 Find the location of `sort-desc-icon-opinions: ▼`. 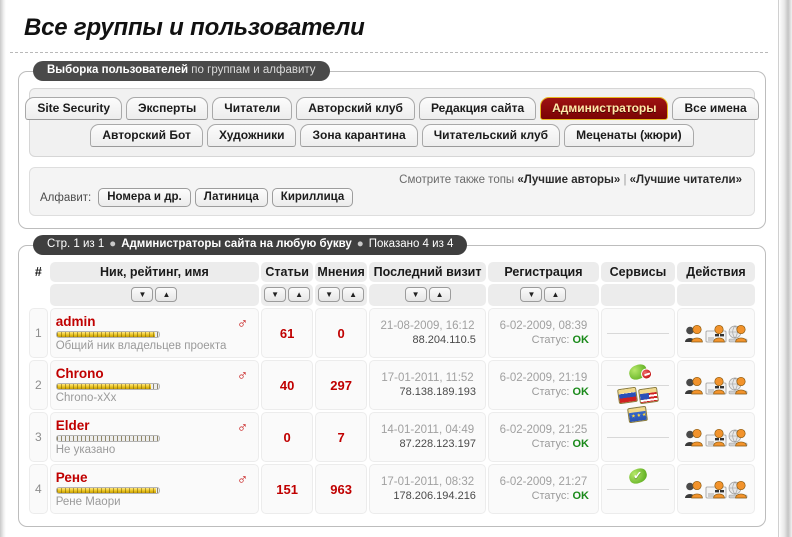

sort-desc-icon-opinions: ▼ is located at coordinates (329, 294).